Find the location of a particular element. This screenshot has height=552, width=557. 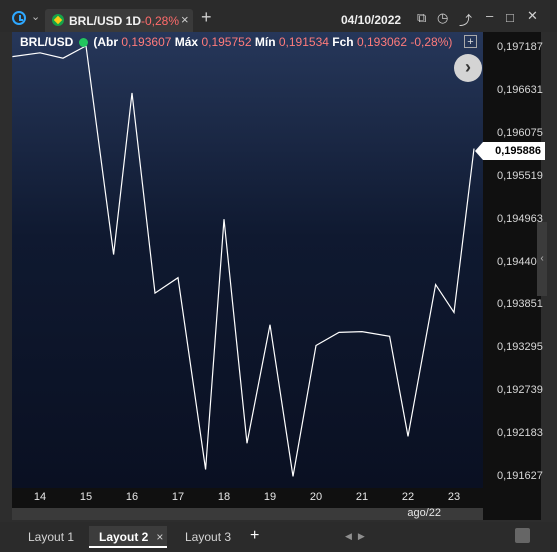

month-label: ago/22 is located at coordinates (424, 513).